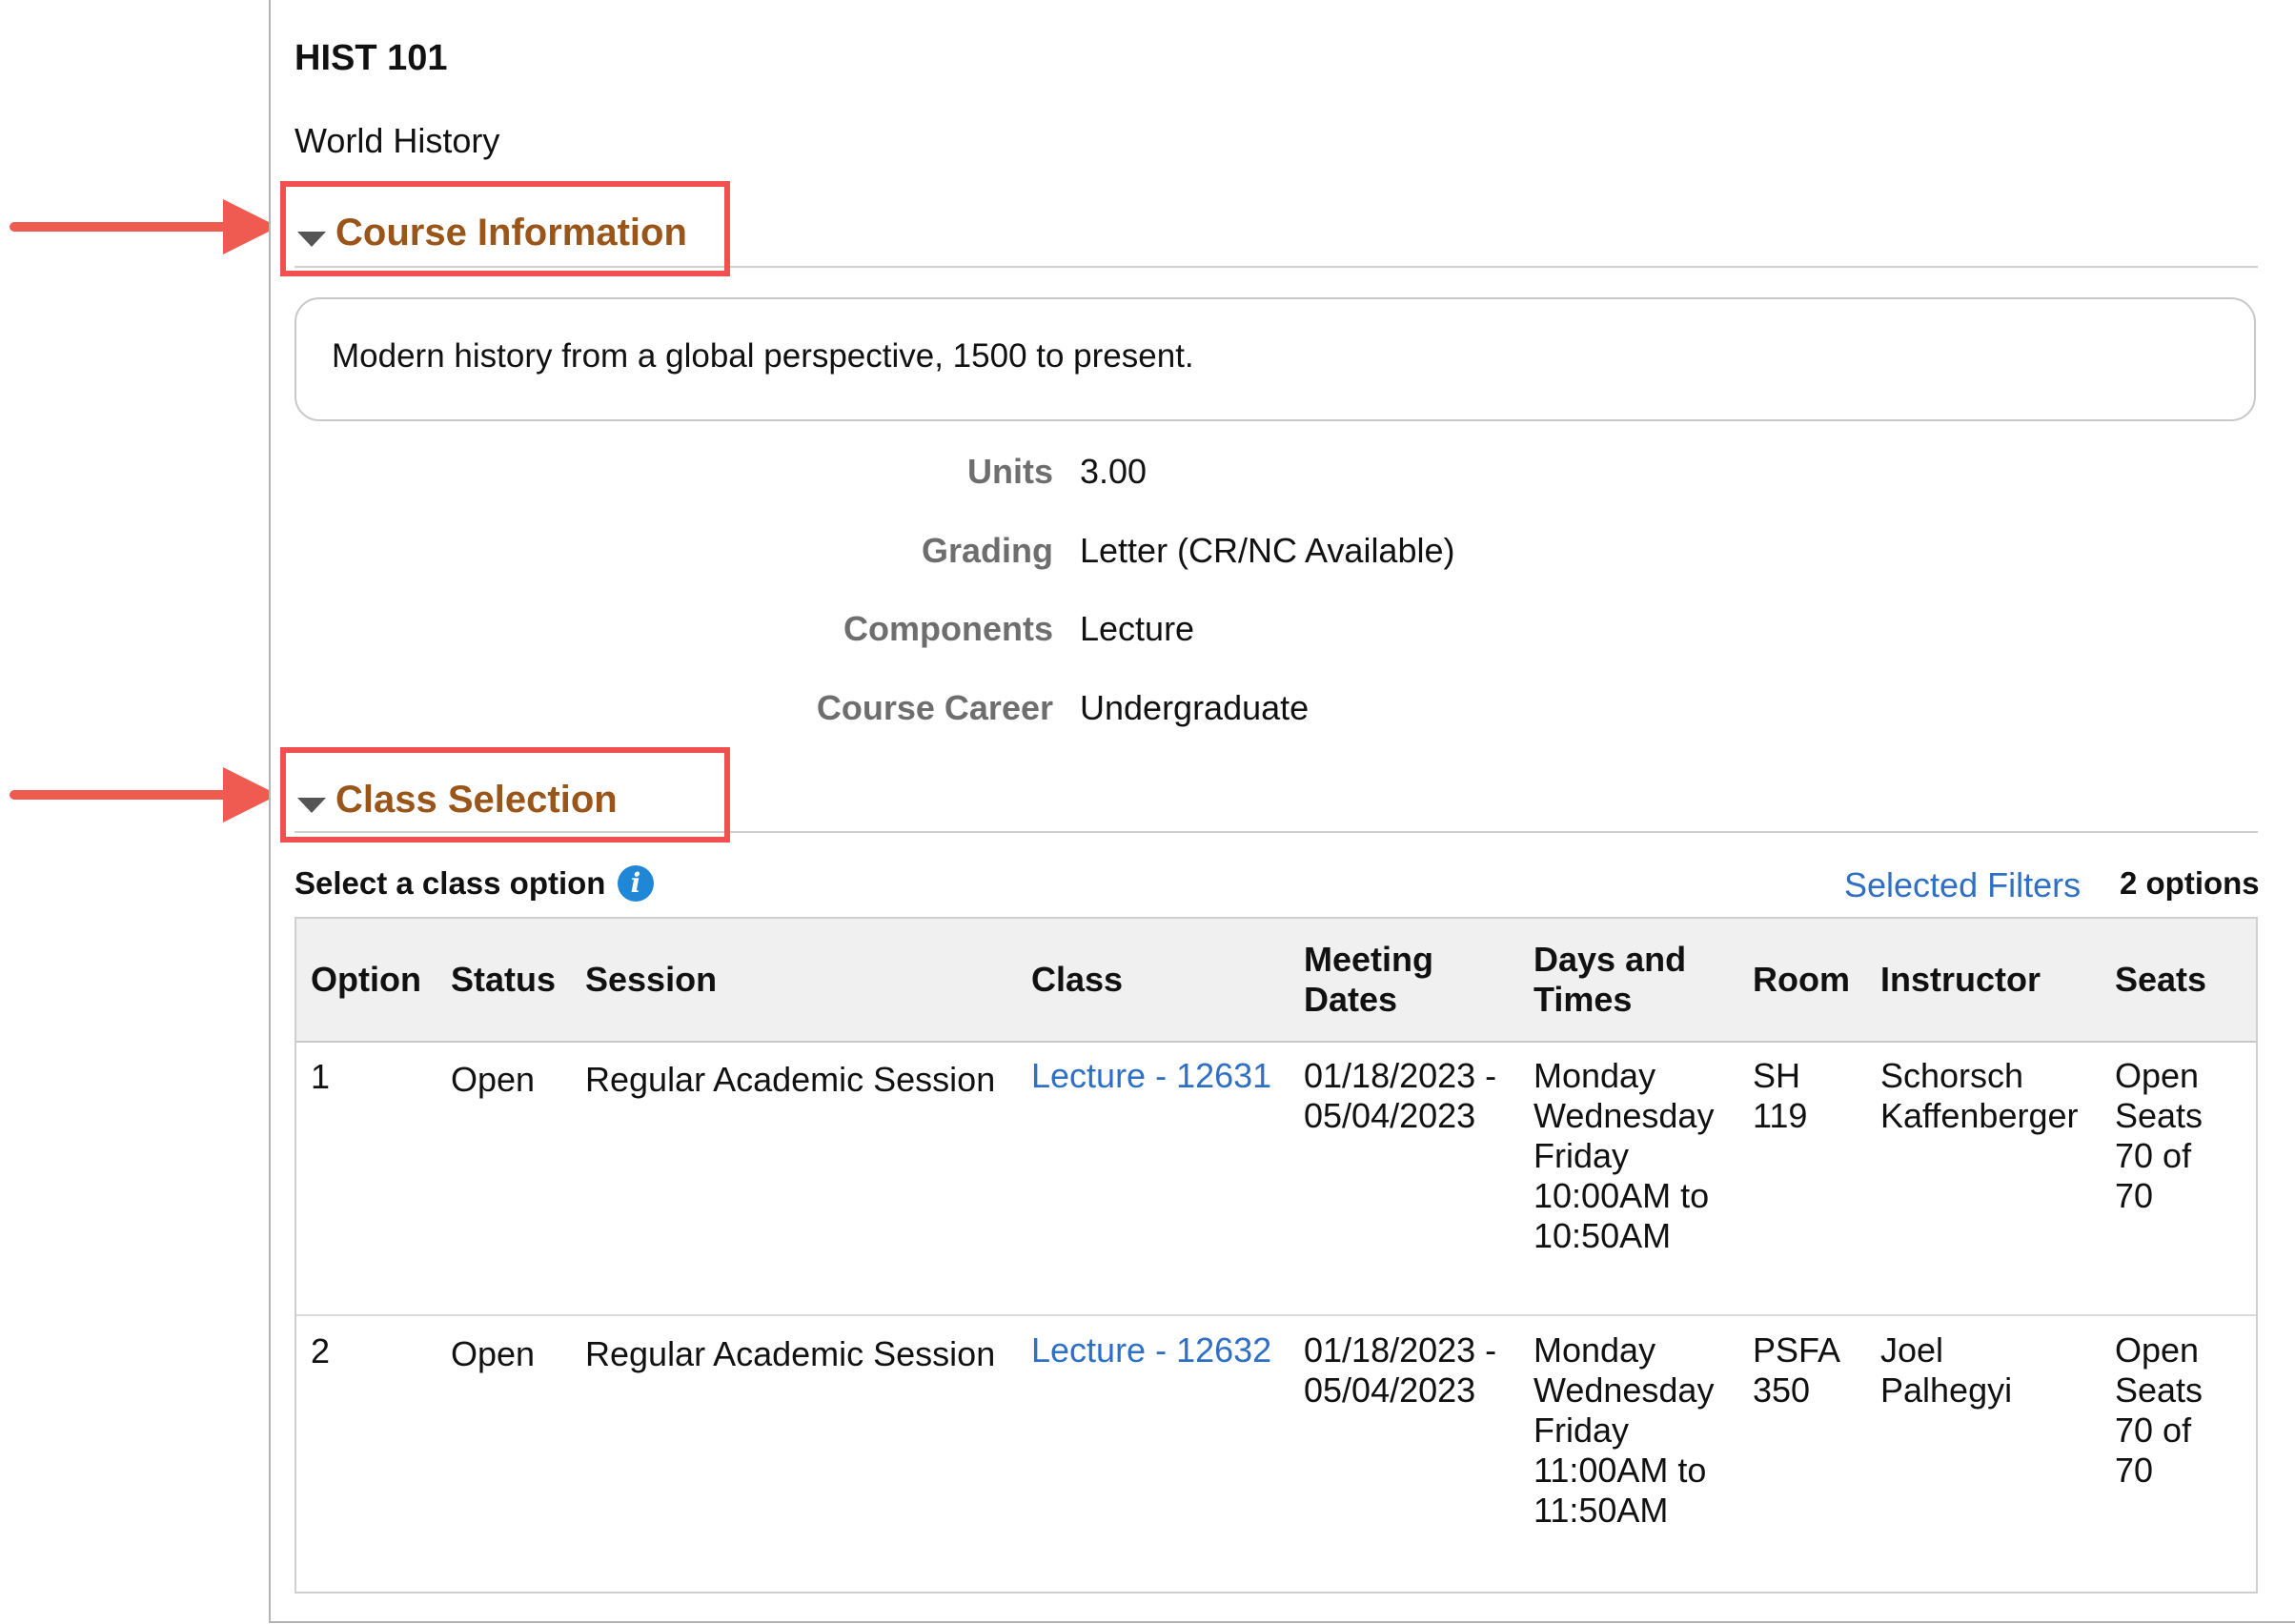  What do you see at coordinates (2159, 1135) in the screenshot?
I see `row-1-seats: Open Seats 70 of 70` at bounding box center [2159, 1135].